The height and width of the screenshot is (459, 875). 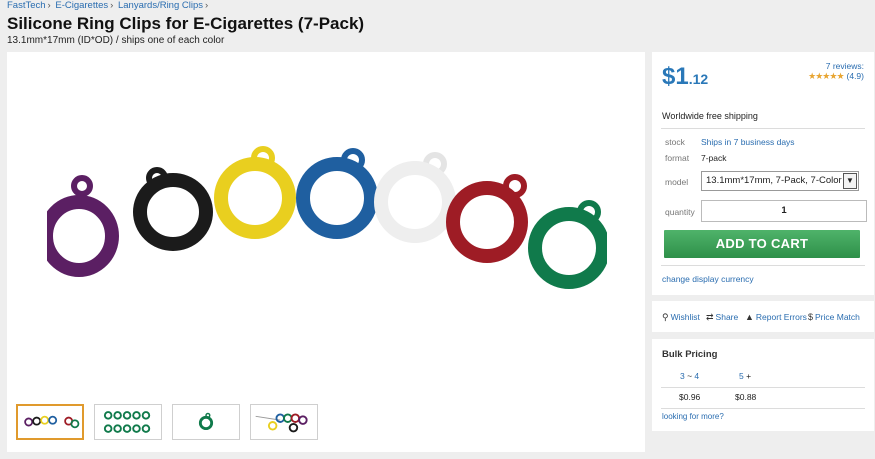 What do you see at coordinates (567, 244) in the screenshot?
I see `ring-green` at bounding box center [567, 244].